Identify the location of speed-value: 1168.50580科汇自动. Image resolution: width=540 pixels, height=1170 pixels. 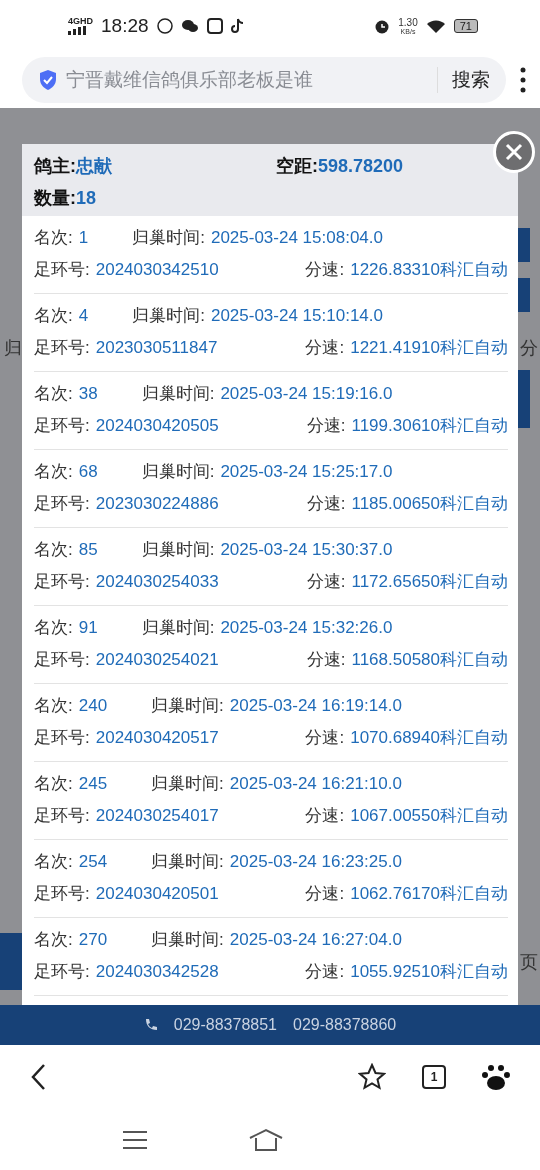
(429, 660).